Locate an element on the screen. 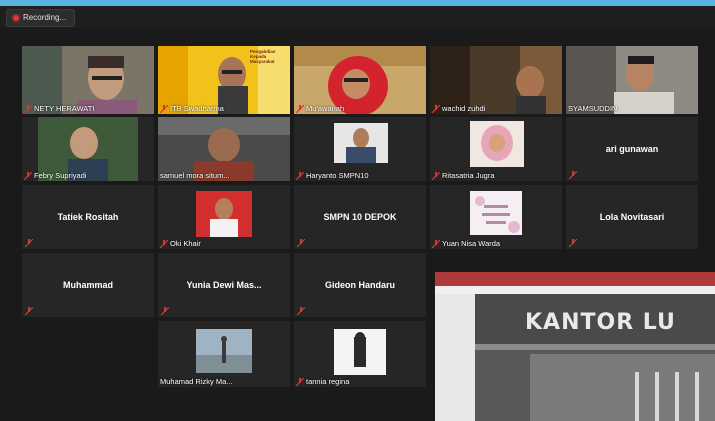  participant-tile: Gideon Handaru is located at coordinates (360, 285).